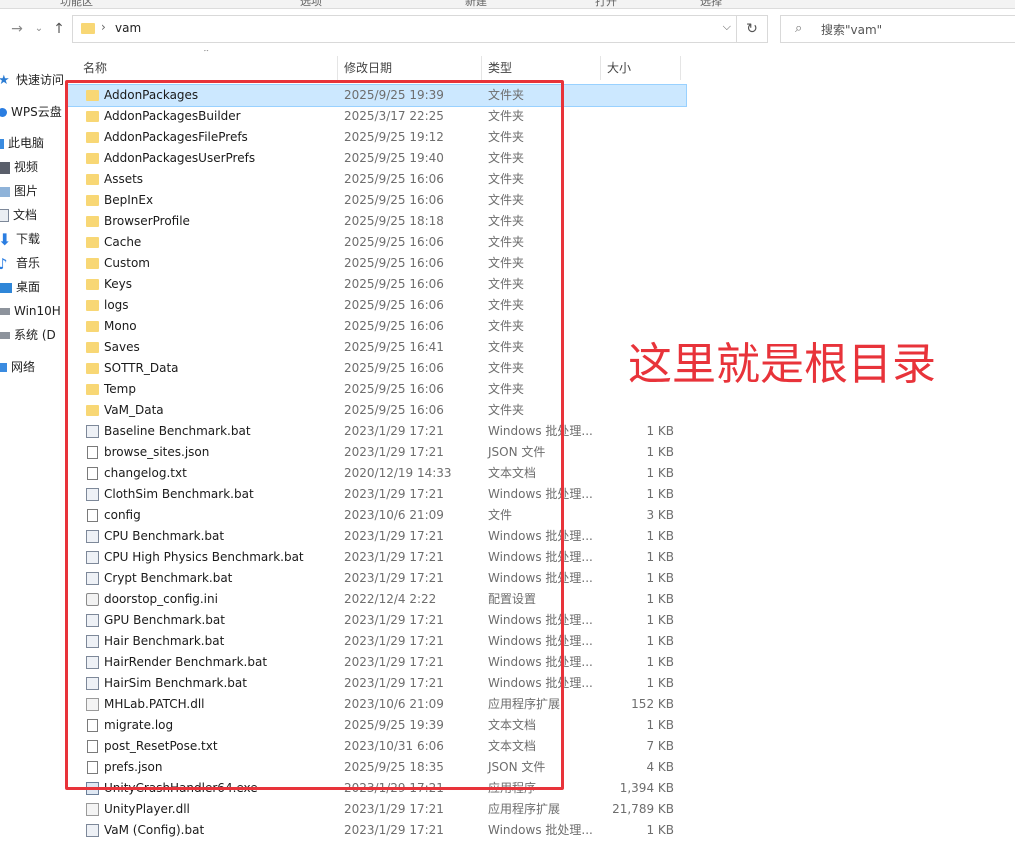 The width and height of the screenshot is (1015, 848). I want to click on column-header-label: 类型, so click(500, 68).